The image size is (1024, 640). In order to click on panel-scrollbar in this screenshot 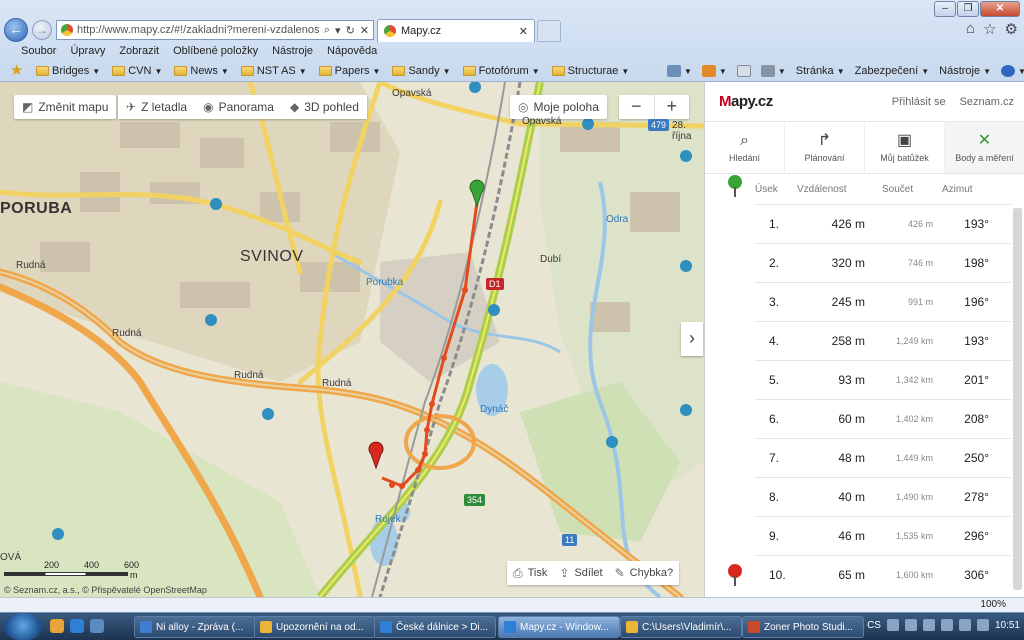, I will do `click(1017, 399)`.